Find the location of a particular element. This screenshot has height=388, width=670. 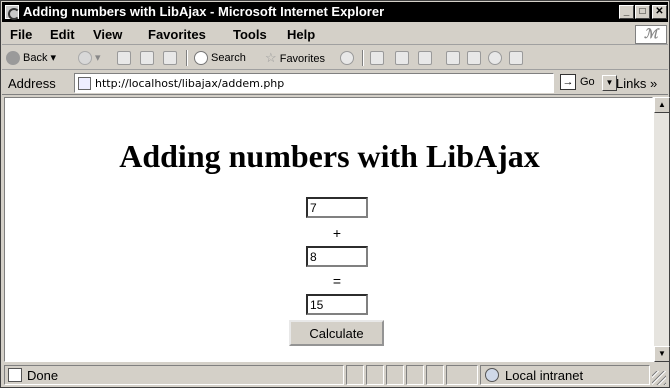

forward-button: ▾ is located at coordinates (89, 58).